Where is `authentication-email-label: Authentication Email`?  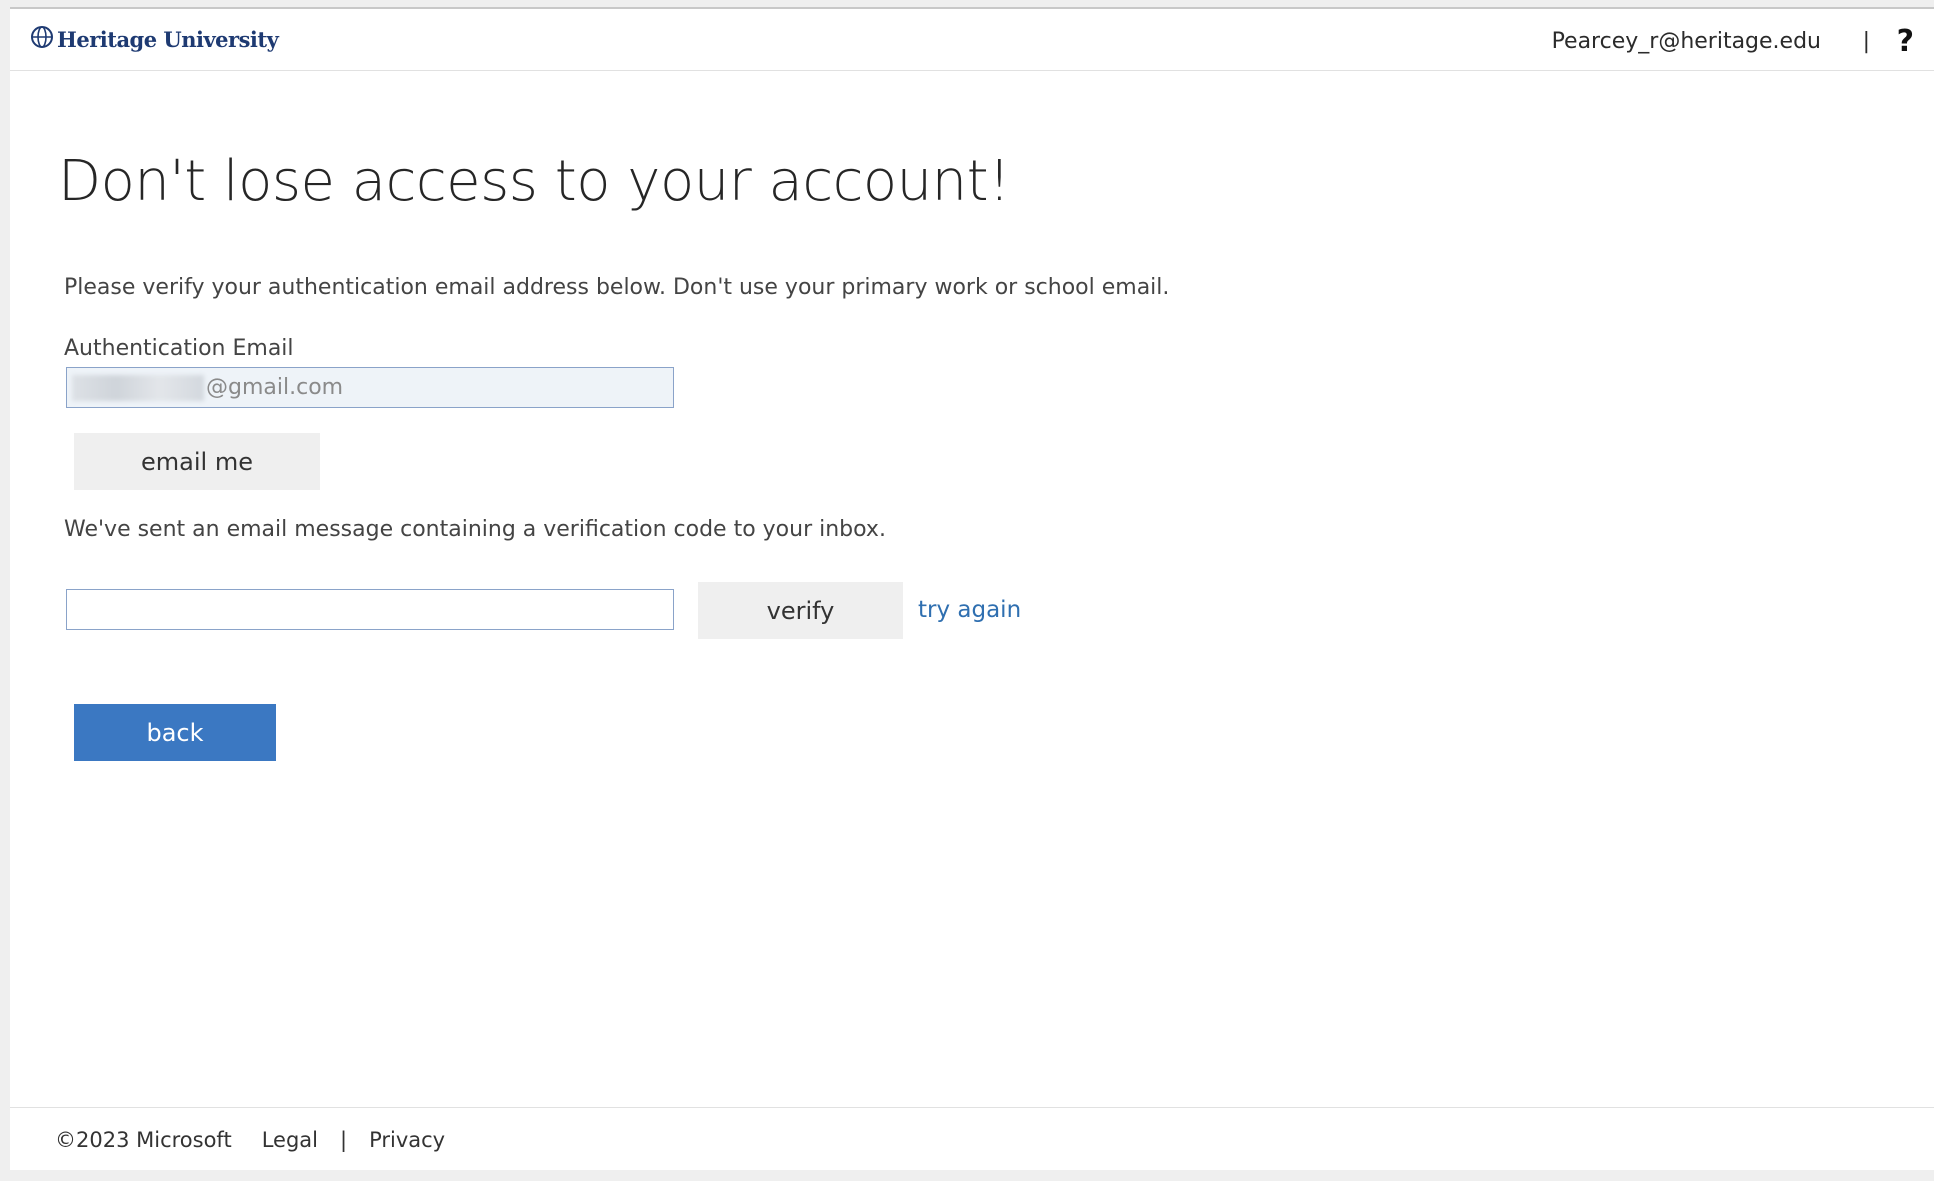
authentication-email-label: Authentication Email is located at coordinates (179, 348).